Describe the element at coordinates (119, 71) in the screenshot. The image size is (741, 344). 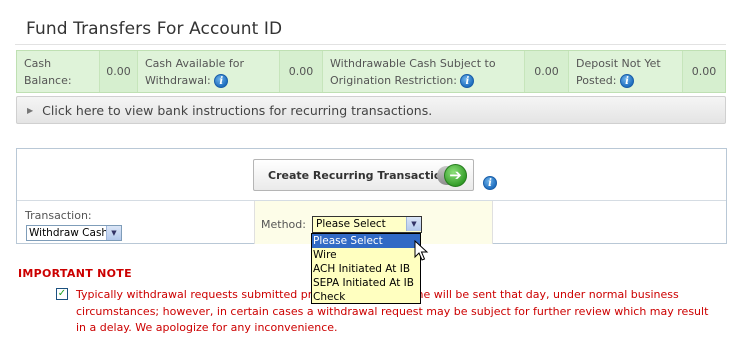
I see `cash-balance-value: 0.00` at that location.